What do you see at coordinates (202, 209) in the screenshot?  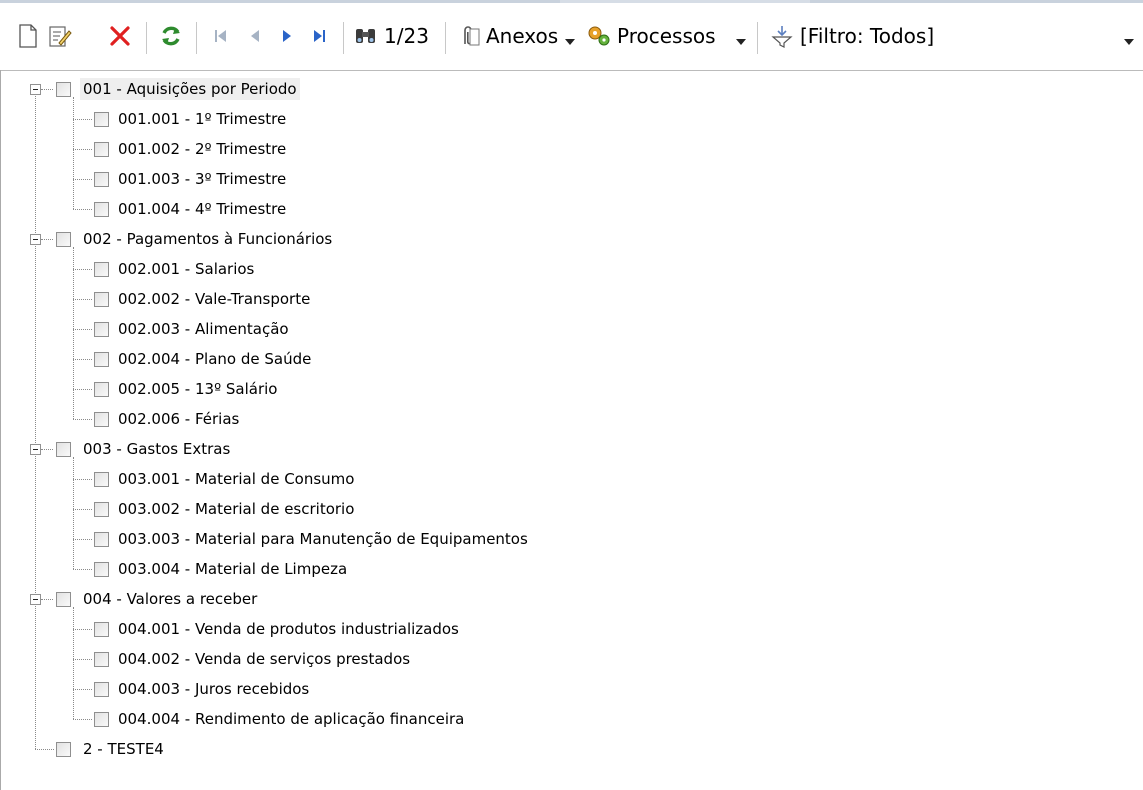 I see `tree-node-label: 001.004 - 4º Trimestre` at bounding box center [202, 209].